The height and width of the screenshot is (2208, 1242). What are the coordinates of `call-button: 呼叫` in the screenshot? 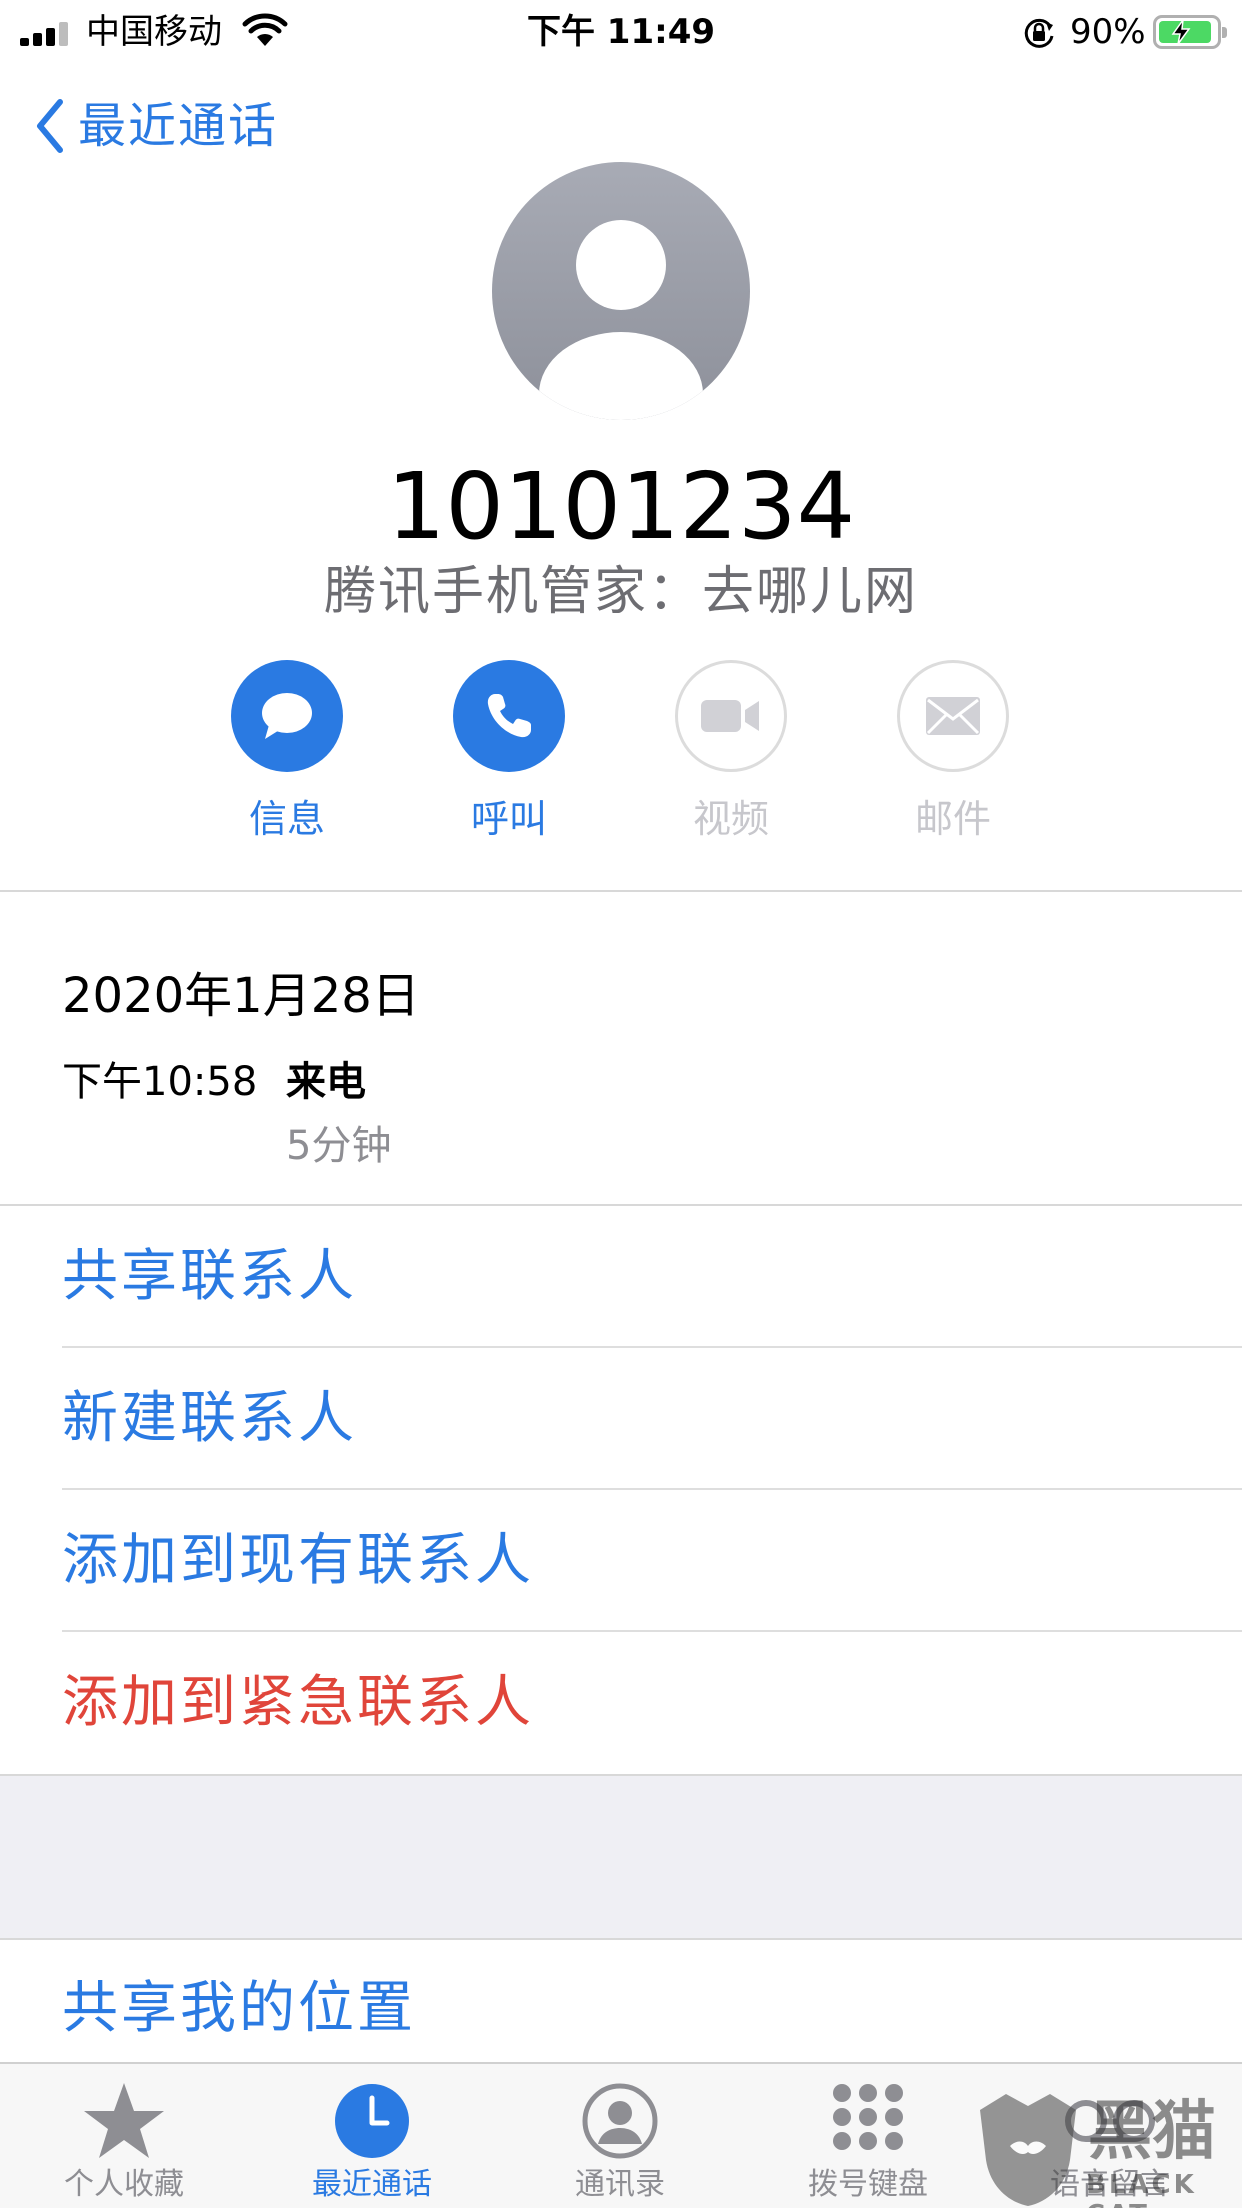 It's located at (509, 751).